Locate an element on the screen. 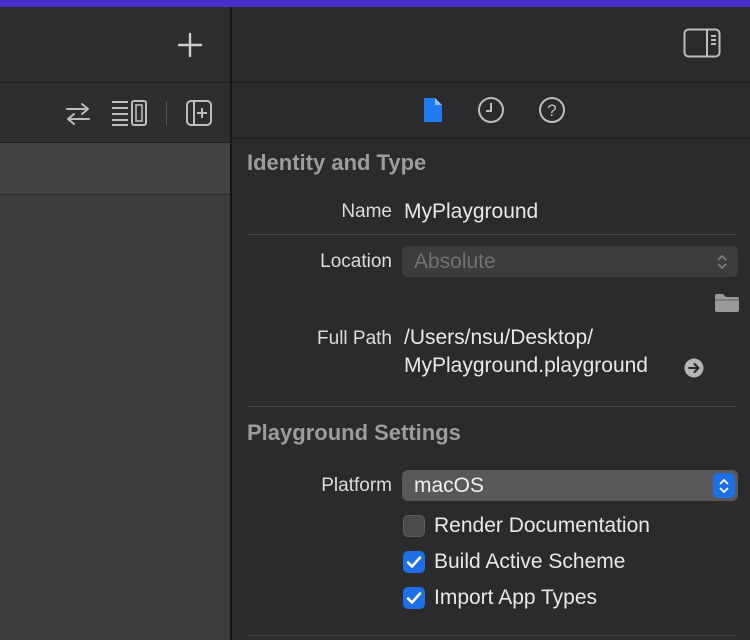 The width and height of the screenshot is (750, 640). arrow-circle-icon is located at coordinates (694, 368).